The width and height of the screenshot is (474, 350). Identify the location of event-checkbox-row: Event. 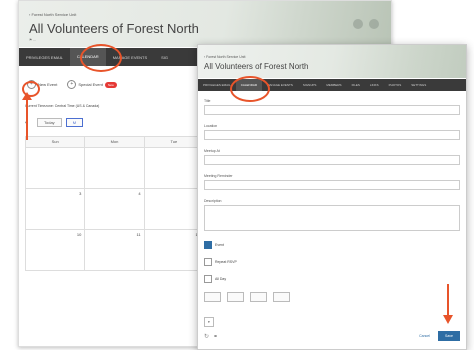
(332, 245).